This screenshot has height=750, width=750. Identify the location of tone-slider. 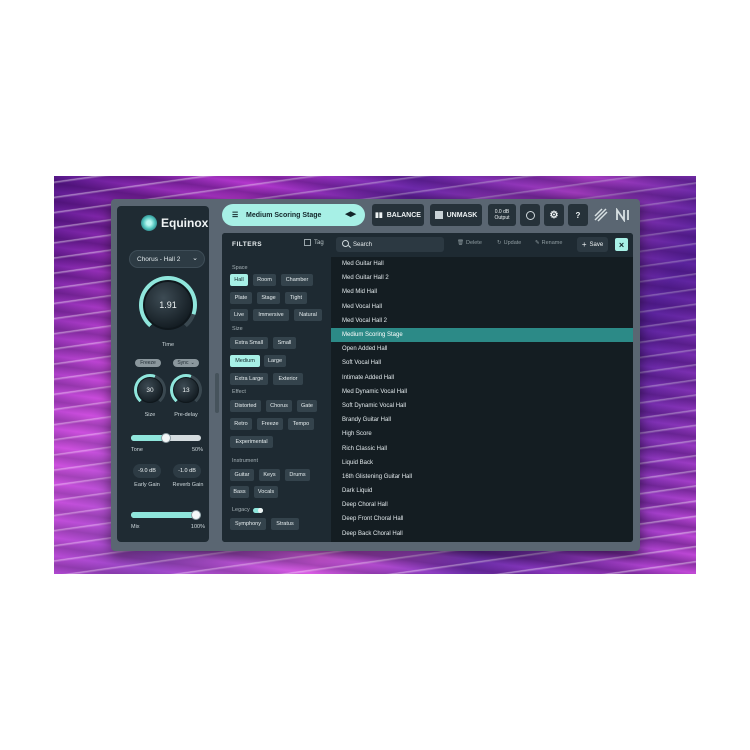
(166, 438).